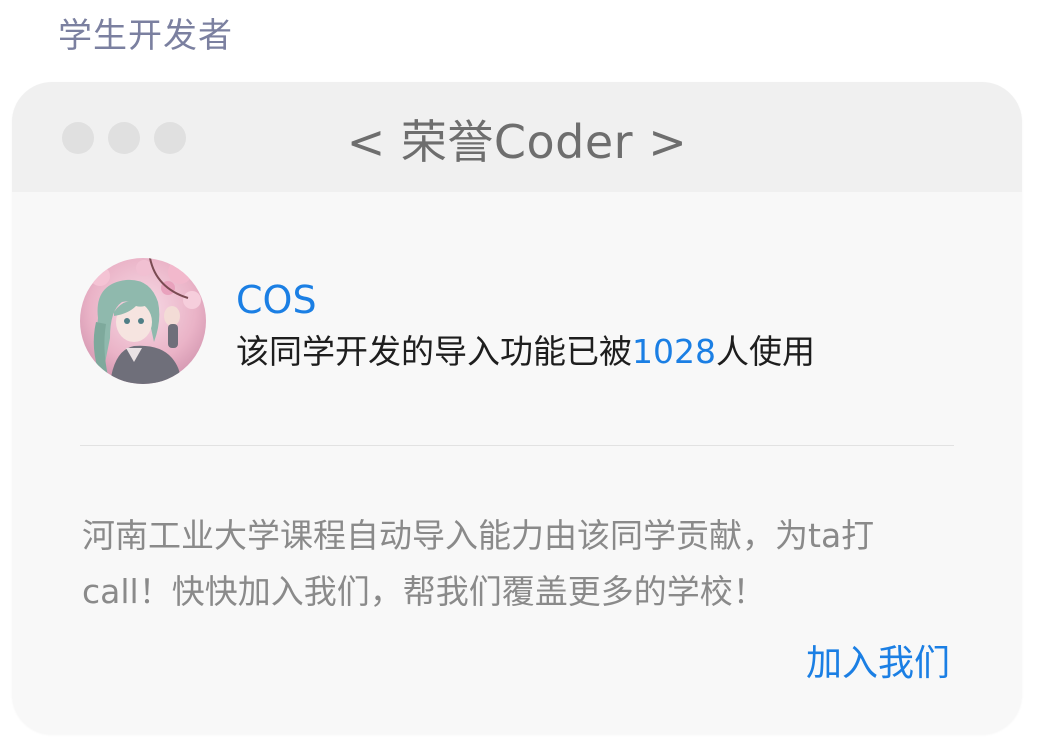 Image resolution: width=1038 pixels, height=748 pixels. What do you see at coordinates (434, 351) in the screenshot?
I see `usage-prefix: 该同学开发的导入功能已被` at bounding box center [434, 351].